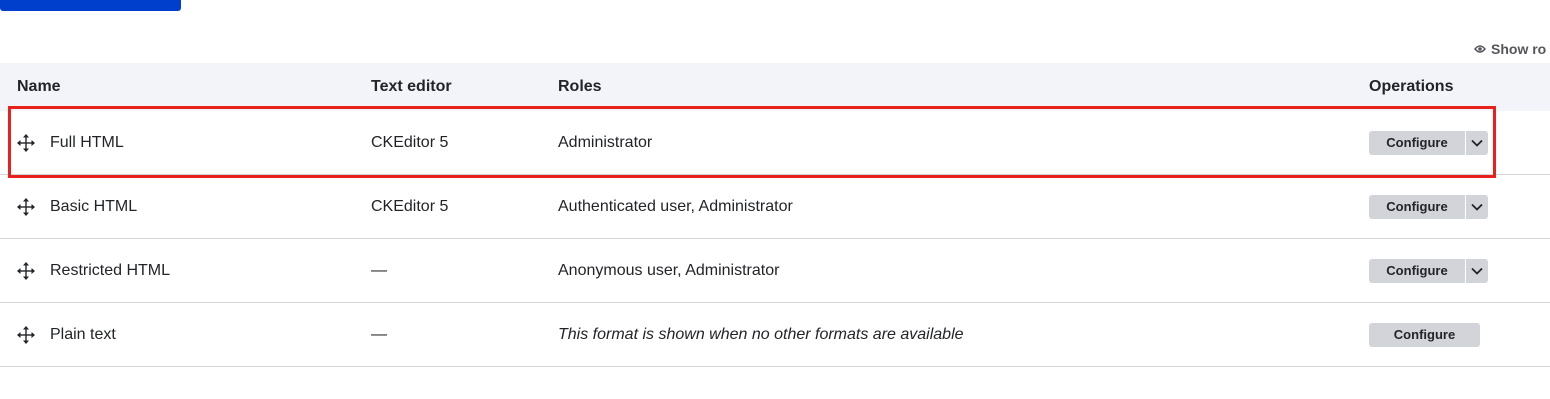  What do you see at coordinates (110, 270) in the screenshot?
I see `format-name: Restricted HTML` at bounding box center [110, 270].